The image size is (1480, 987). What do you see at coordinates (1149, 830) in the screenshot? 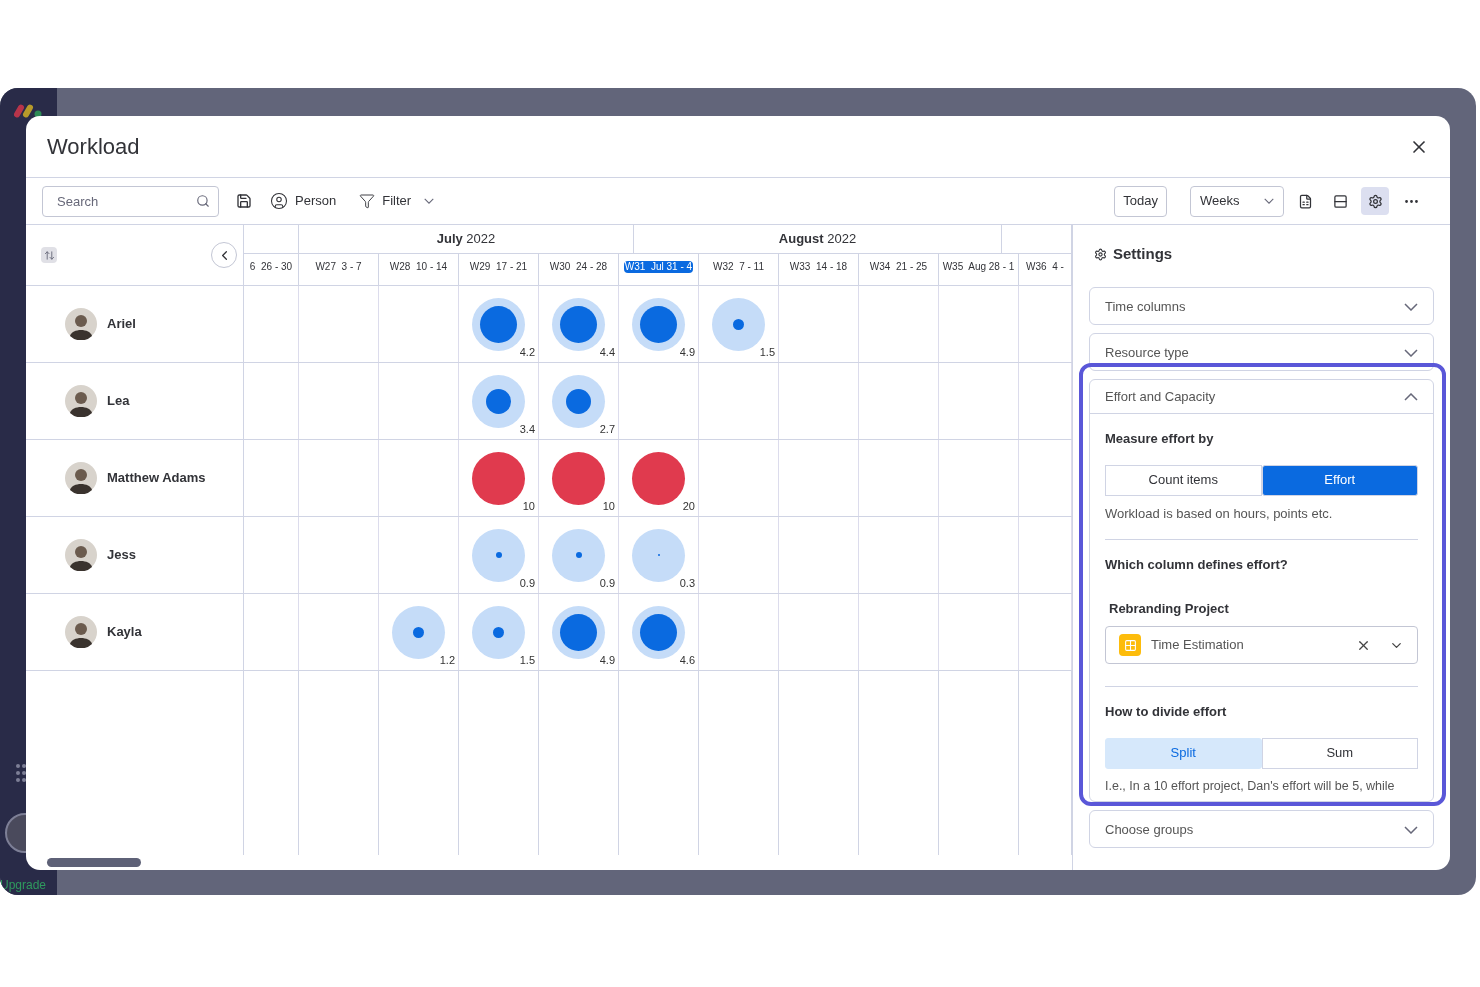
I see `section-title: Choose groups` at bounding box center [1149, 830].